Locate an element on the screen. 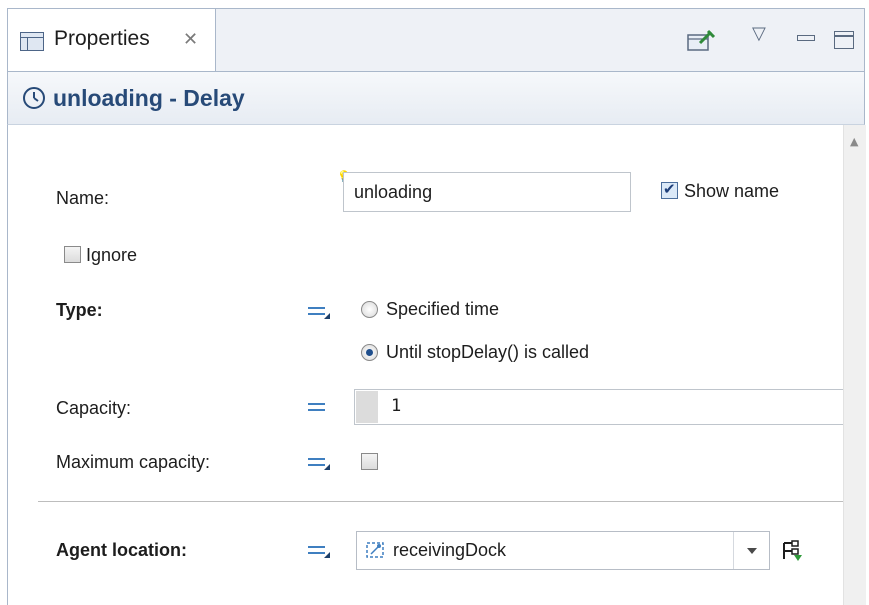 Image resolution: width=869 pixels, height=605 pixels. view-tab-bar: Properties ✕ ▽ is located at coordinates (436, 40).